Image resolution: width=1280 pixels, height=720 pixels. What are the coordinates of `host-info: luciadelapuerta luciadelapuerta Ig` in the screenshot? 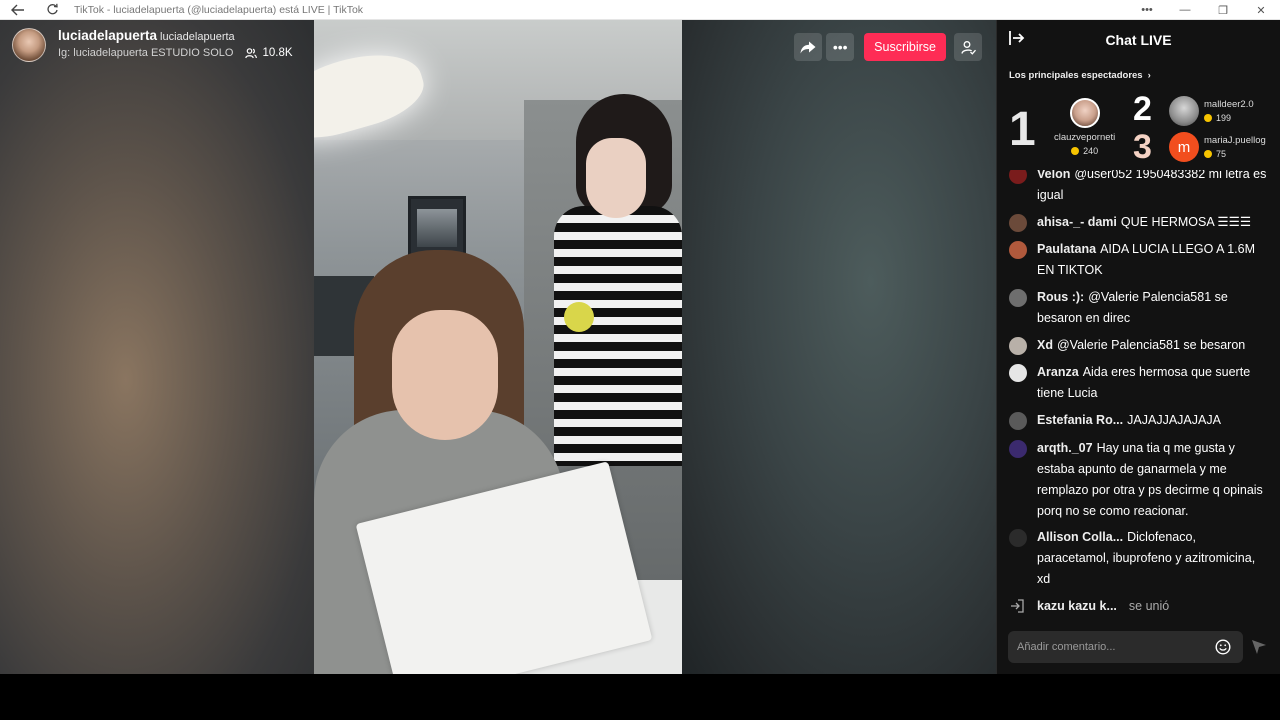 It's located at (152, 45).